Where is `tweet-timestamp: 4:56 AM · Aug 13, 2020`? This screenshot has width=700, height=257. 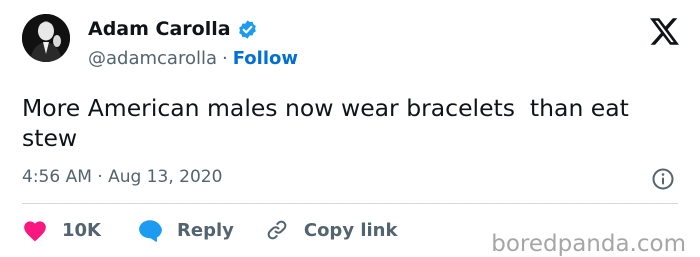 tweet-timestamp: 4:56 AM · Aug 13, 2020 is located at coordinates (122, 177).